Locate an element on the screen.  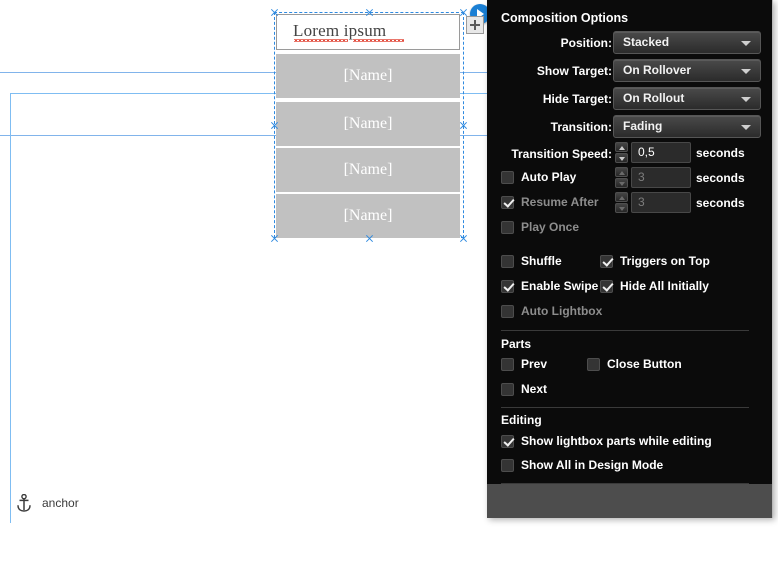
prev-checkbox: Prev is located at coordinates (524, 364).